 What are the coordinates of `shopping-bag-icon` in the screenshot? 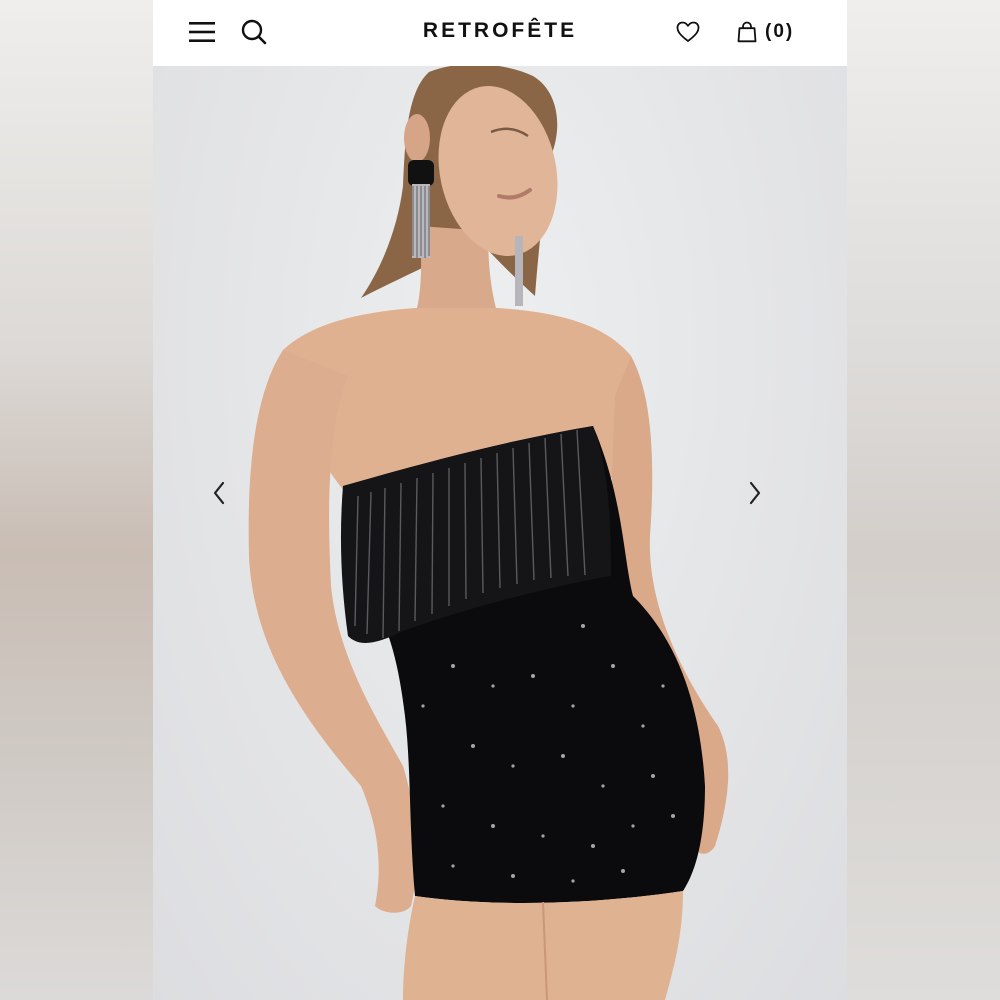 It's located at (747, 32).